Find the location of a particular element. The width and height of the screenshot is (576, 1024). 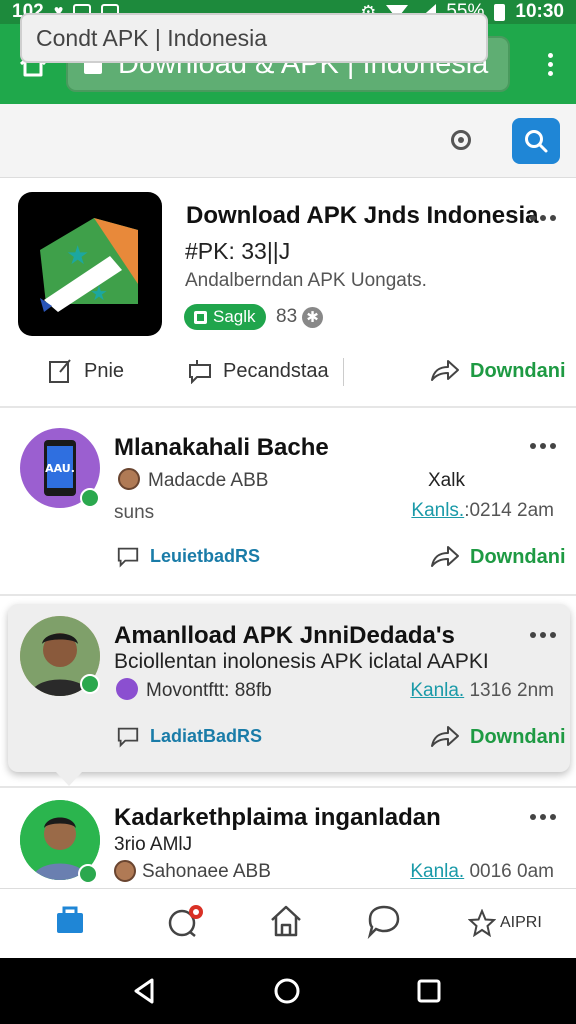

bottom-nav: AIPRI is located at coordinates (288, 923).